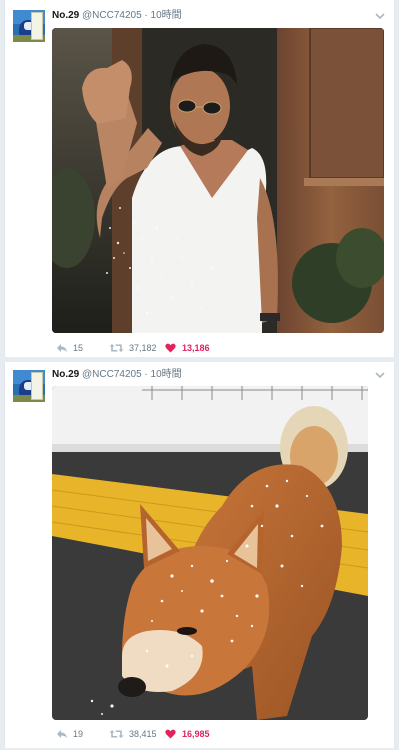 The image size is (399, 750). What do you see at coordinates (78, 348) in the screenshot?
I see `reply-count: 15` at bounding box center [78, 348].